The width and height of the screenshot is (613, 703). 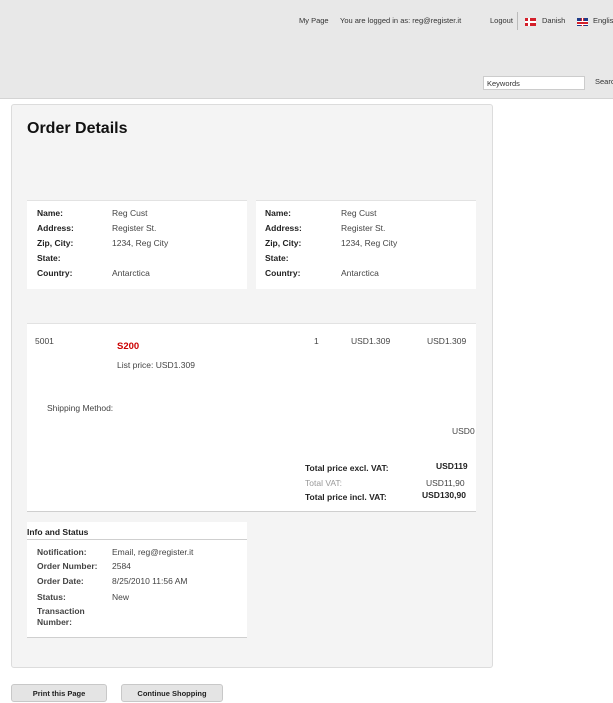 What do you see at coordinates (172, 693) in the screenshot?
I see `continue-shopping-button: Continue Shopping` at bounding box center [172, 693].